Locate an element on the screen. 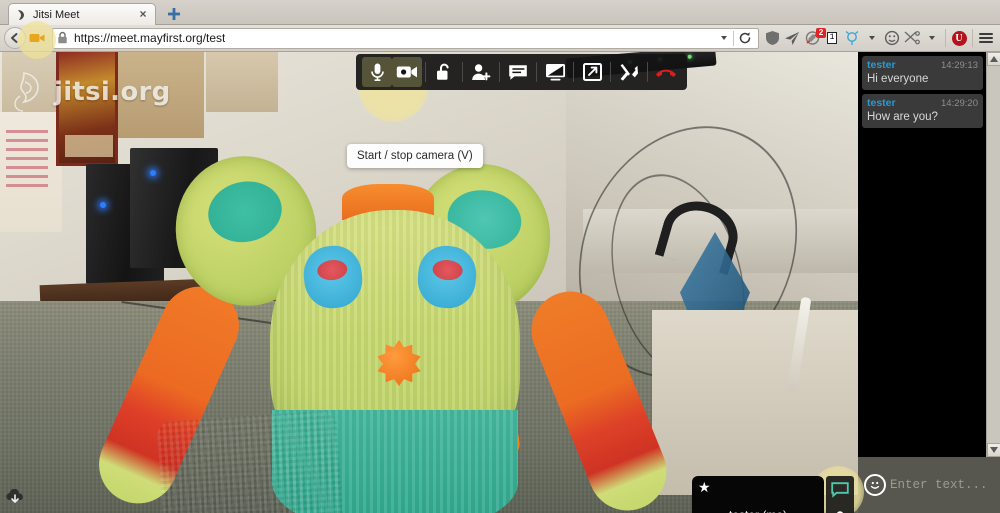 This screenshot has height=513, width=1000. new-tab-button is located at coordinates (174, 14).